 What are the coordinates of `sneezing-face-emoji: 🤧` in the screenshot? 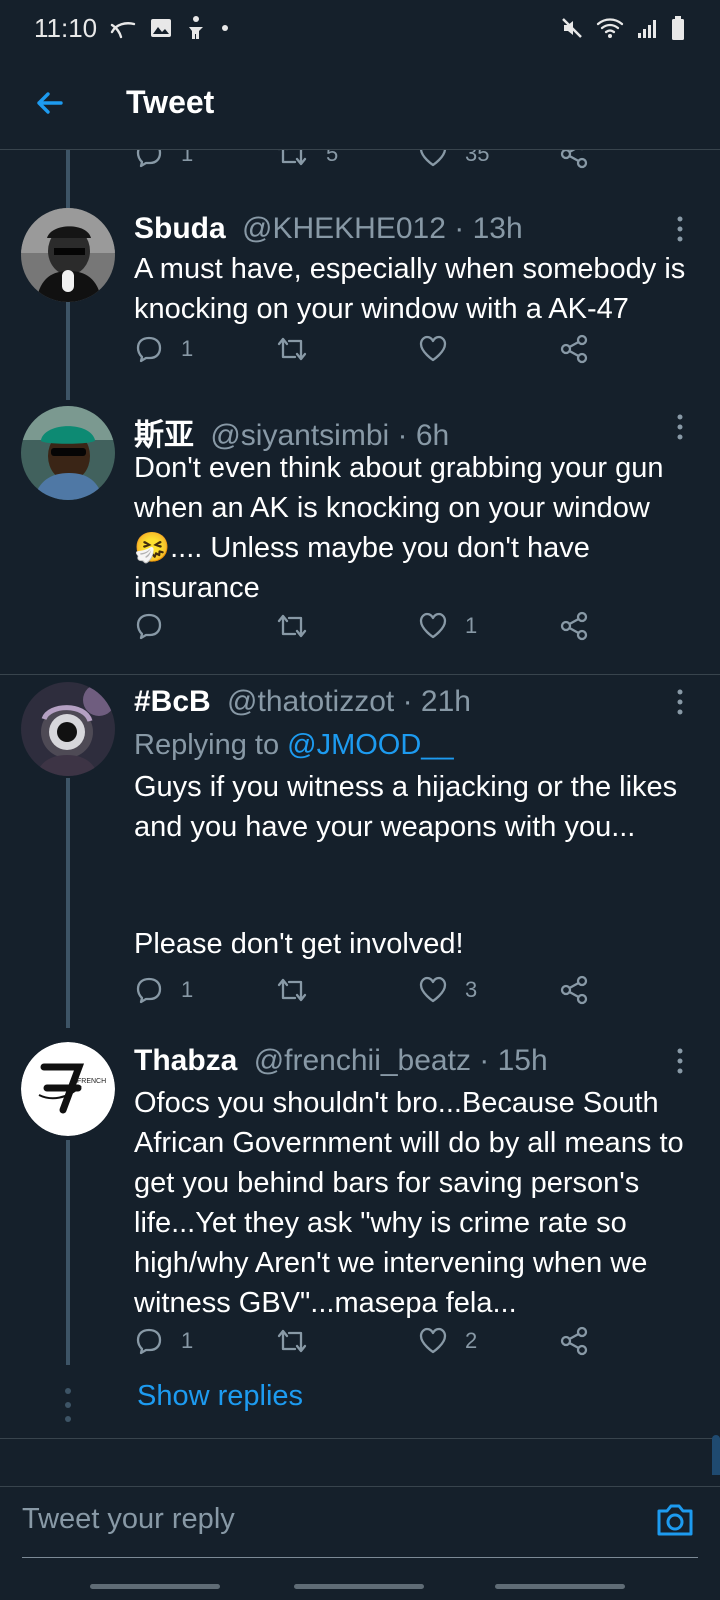 It's located at (152, 548).